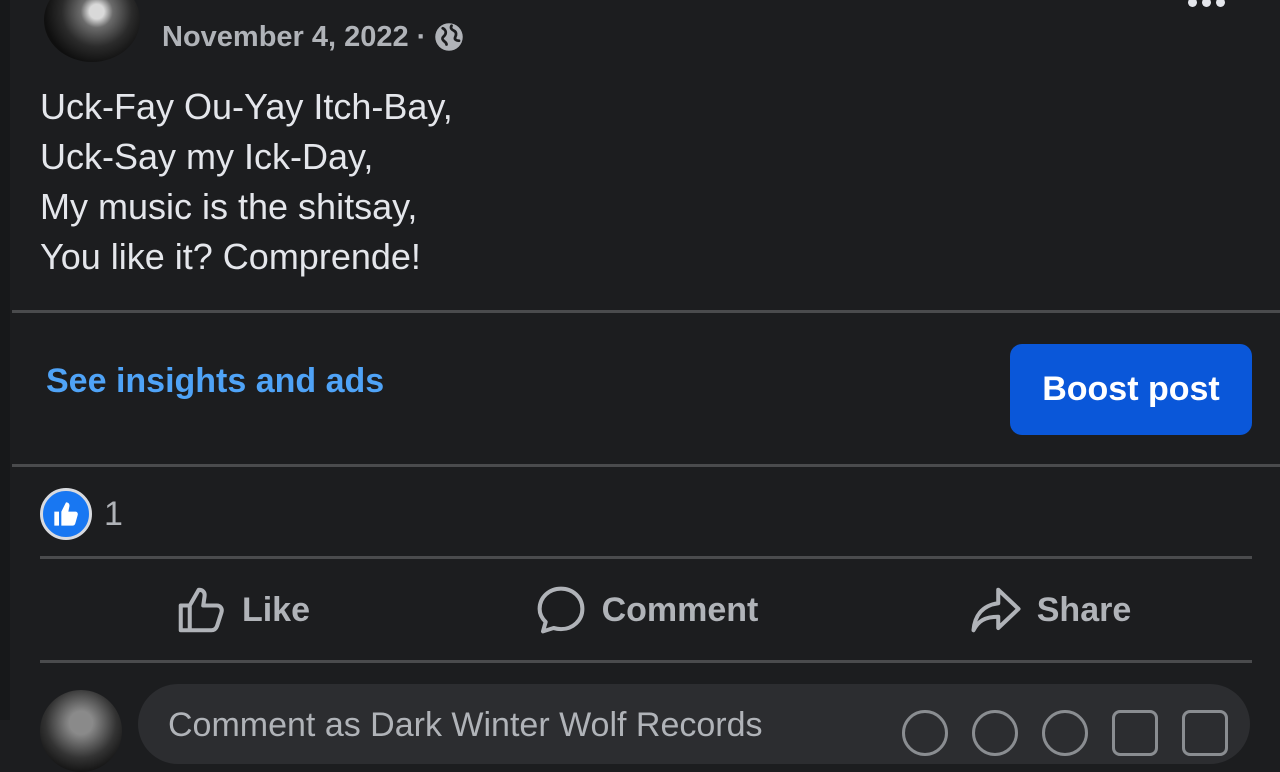 The height and width of the screenshot is (772, 1280). I want to click on reaction-summary: 1, so click(81, 514).